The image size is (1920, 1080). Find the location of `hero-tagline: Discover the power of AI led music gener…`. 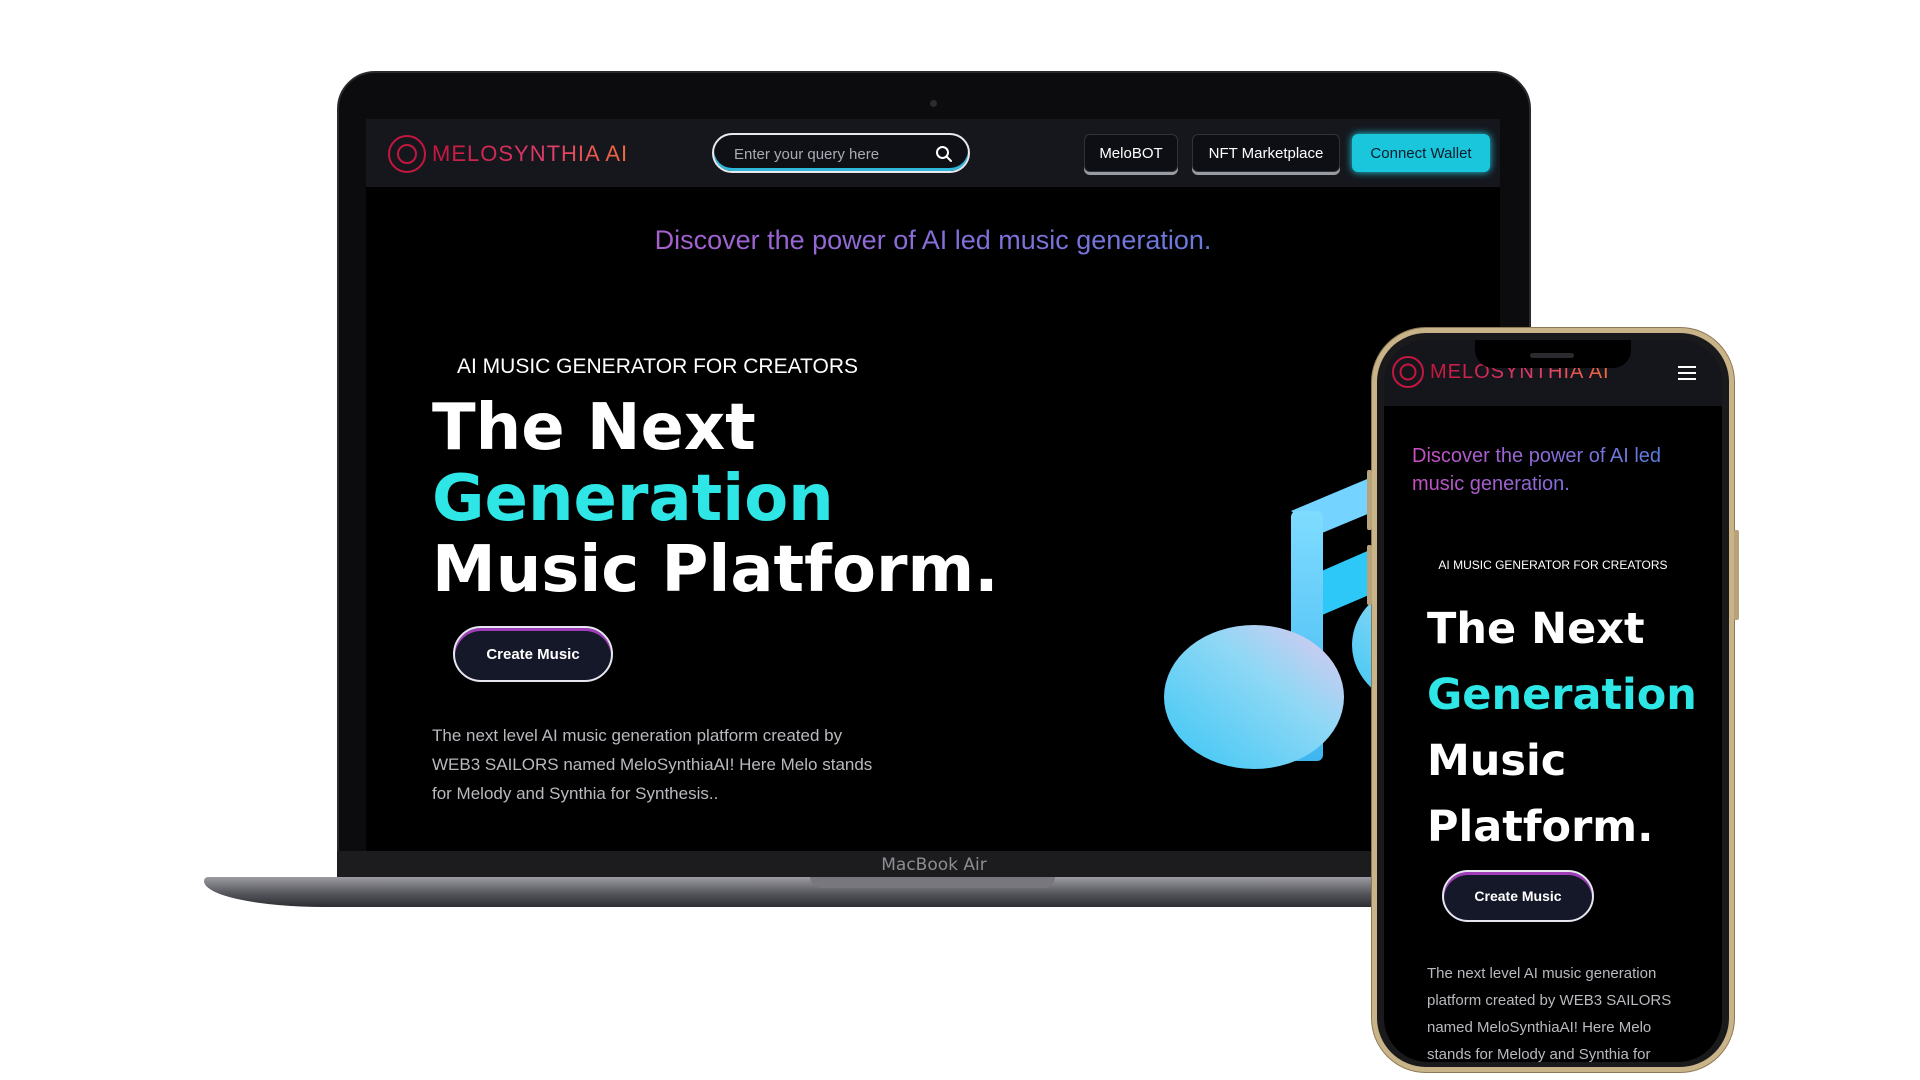

hero-tagline: Discover the power of AI led music gener… is located at coordinates (933, 240).